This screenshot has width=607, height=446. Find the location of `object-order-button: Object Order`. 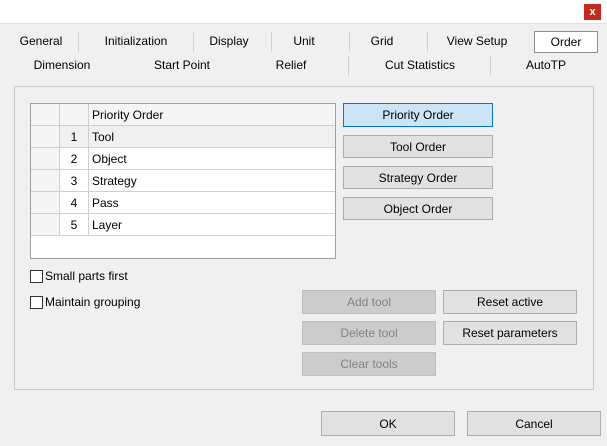

object-order-button: Object Order is located at coordinates (418, 208).